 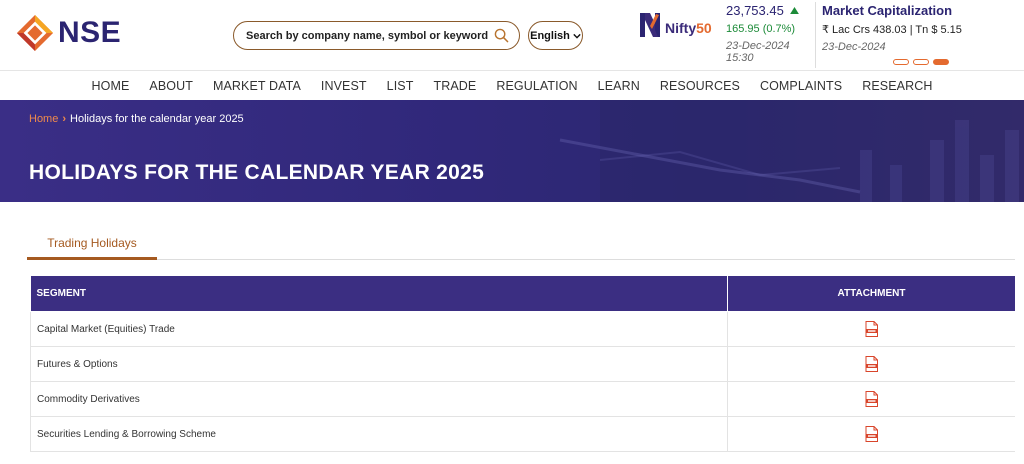 I want to click on chevron-down-icon, so click(x=577, y=36).